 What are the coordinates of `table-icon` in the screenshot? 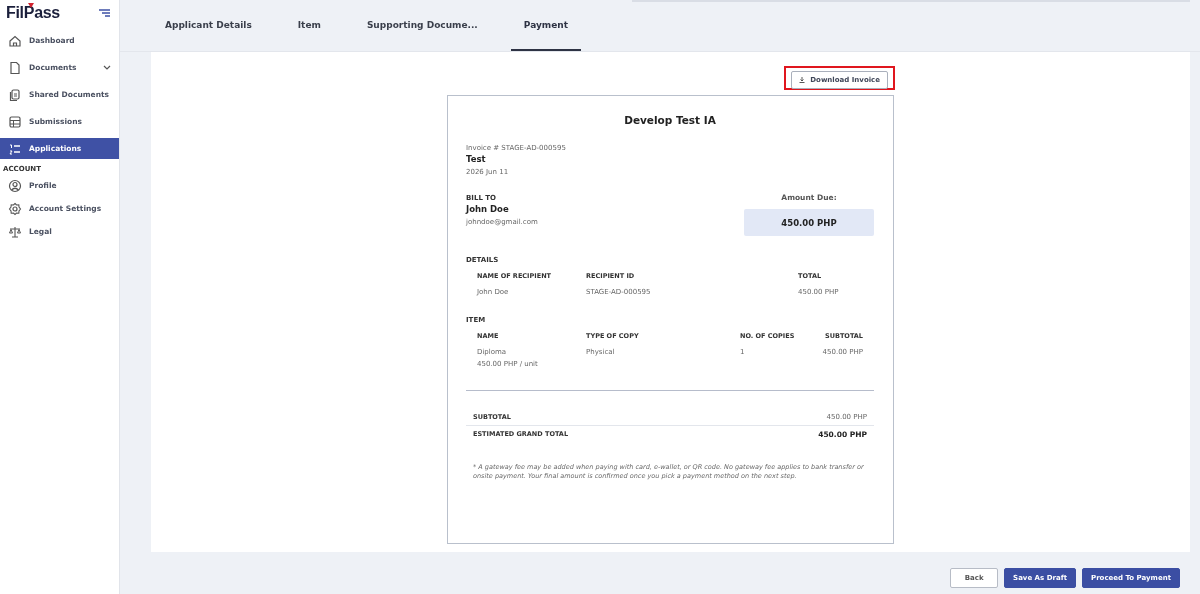 It's located at (15, 121).